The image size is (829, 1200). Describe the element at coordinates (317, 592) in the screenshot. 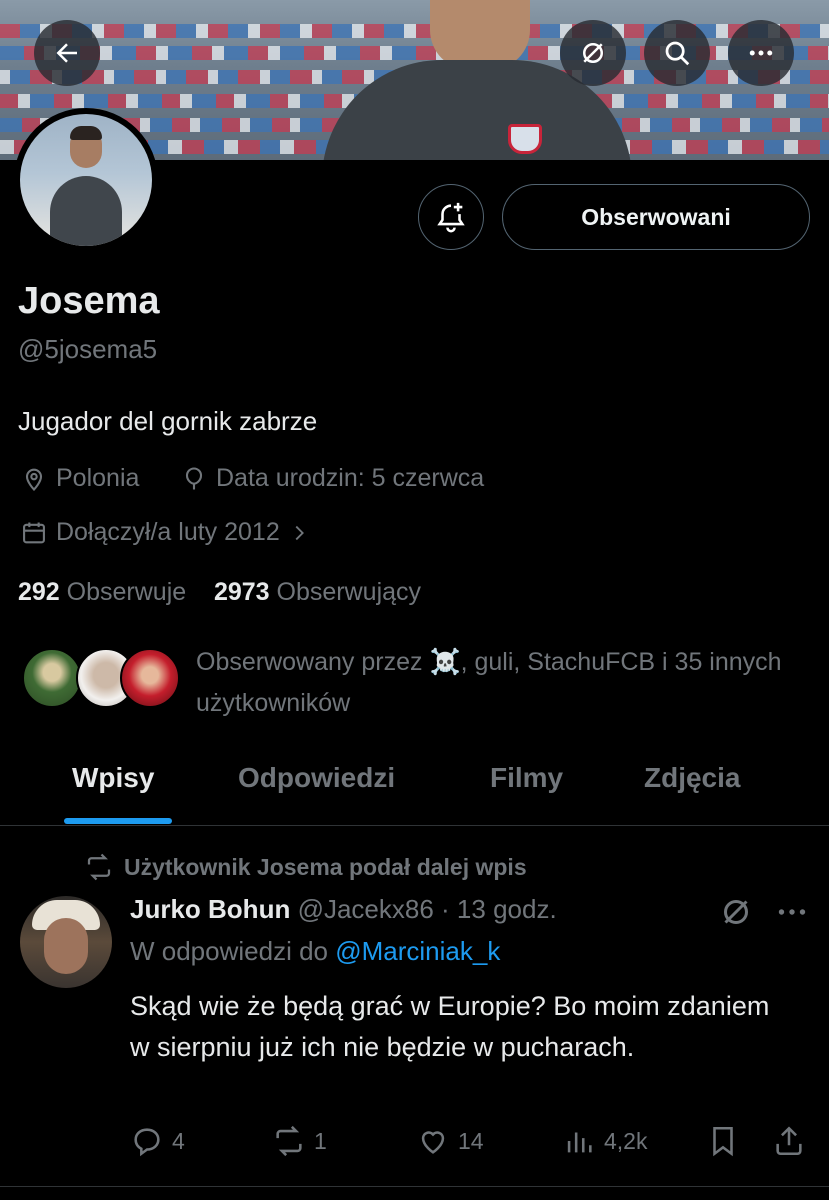

I see `followers-link: 2973 Obserwujący` at that location.